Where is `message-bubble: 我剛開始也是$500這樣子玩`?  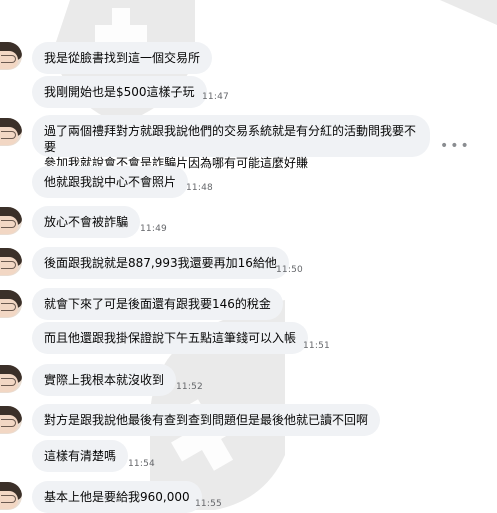
message-bubble: 我剛開始也是$500這樣子玩 is located at coordinates (119, 92).